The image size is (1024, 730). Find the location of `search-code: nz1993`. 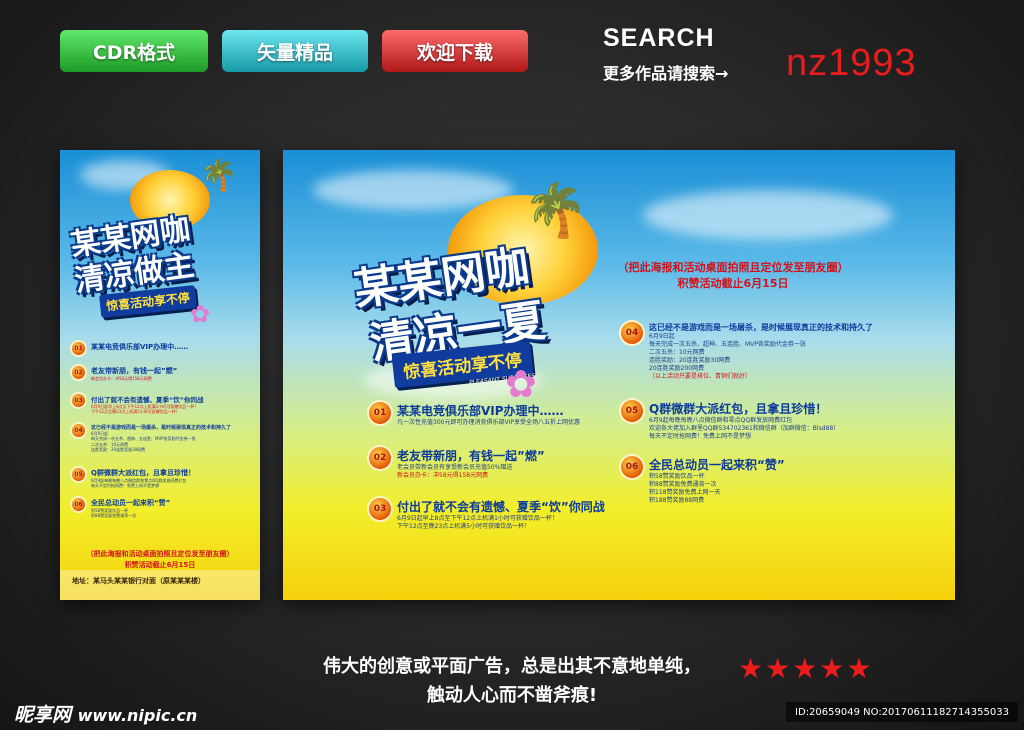

search-code: nz1993 is located at coordinates (851, 63).